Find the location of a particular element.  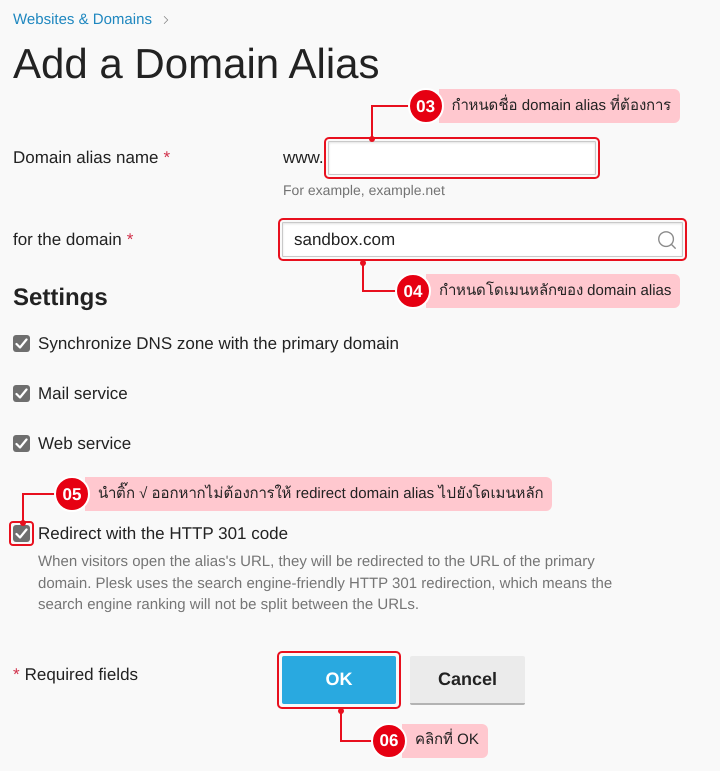

callout-label: นำติ๊ก √ ออกหากไม่ต้องการให้ redirect domain alias ไปยังโดเมนหลัก is located at coordinates (318, 494).